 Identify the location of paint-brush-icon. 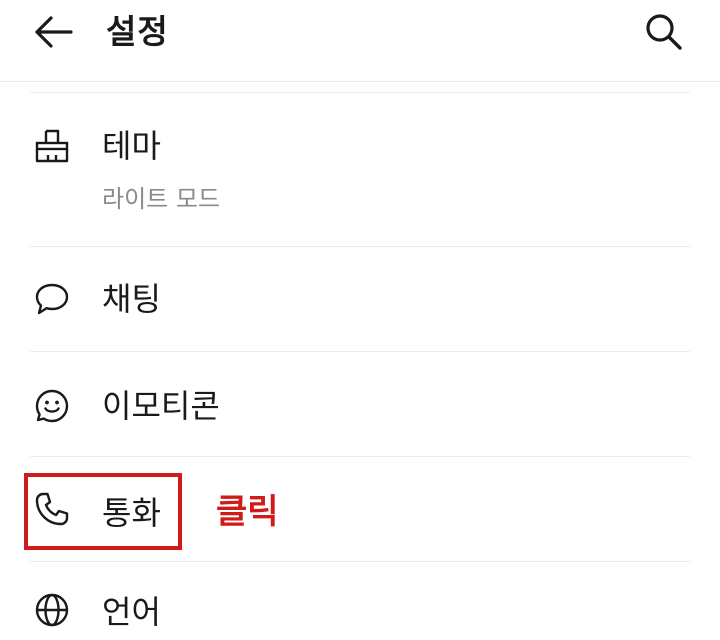
(52, 146).